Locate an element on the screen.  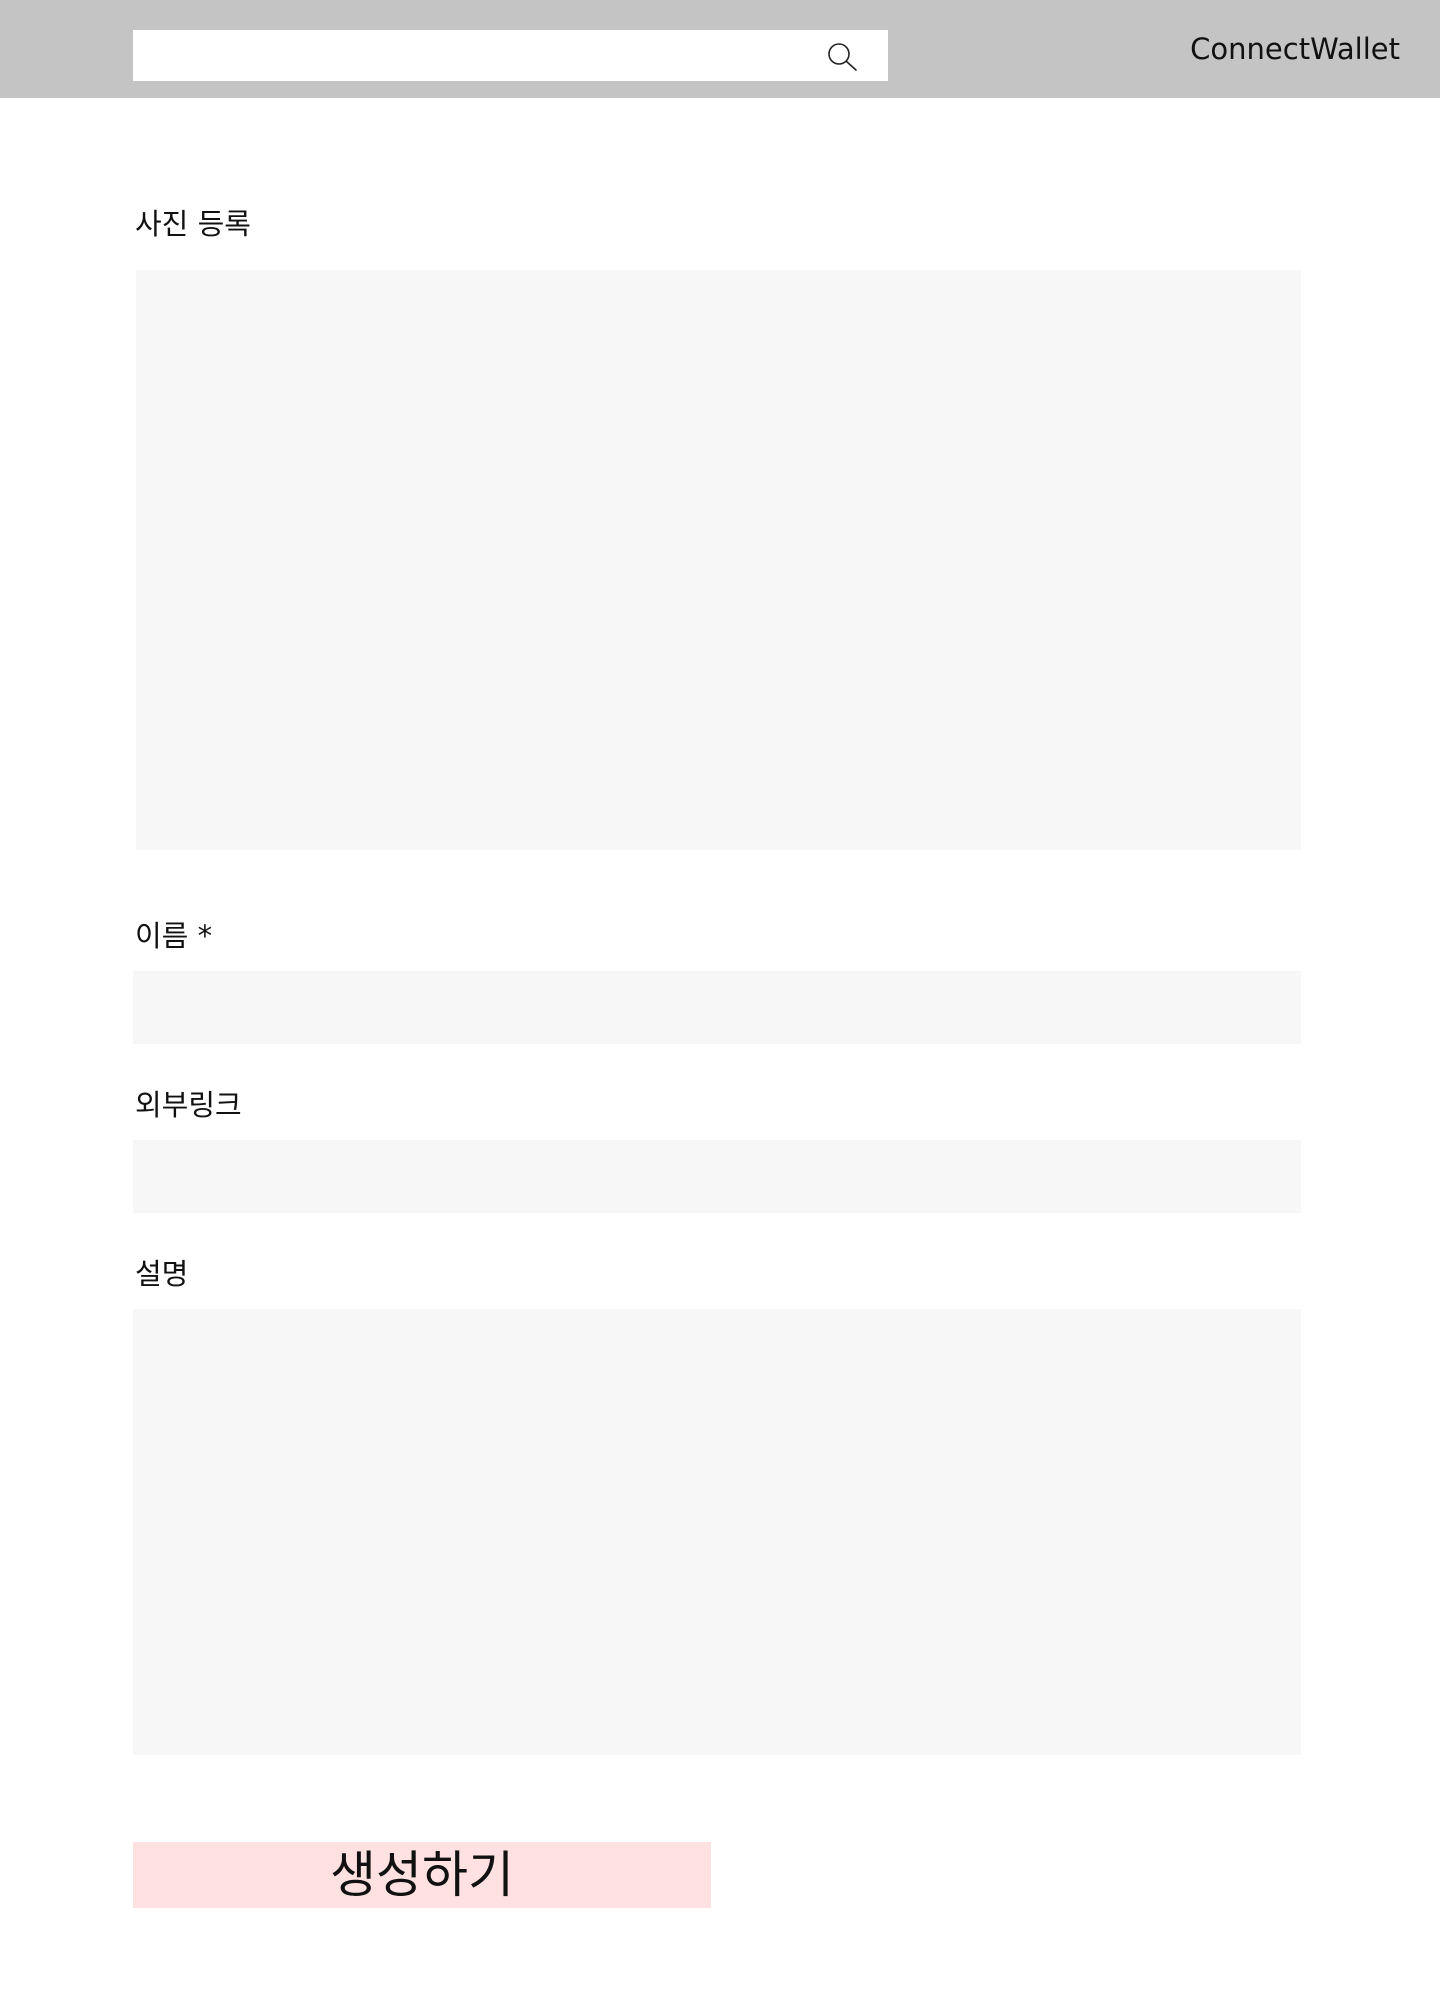
search-input is located at coordinates (473, 55).